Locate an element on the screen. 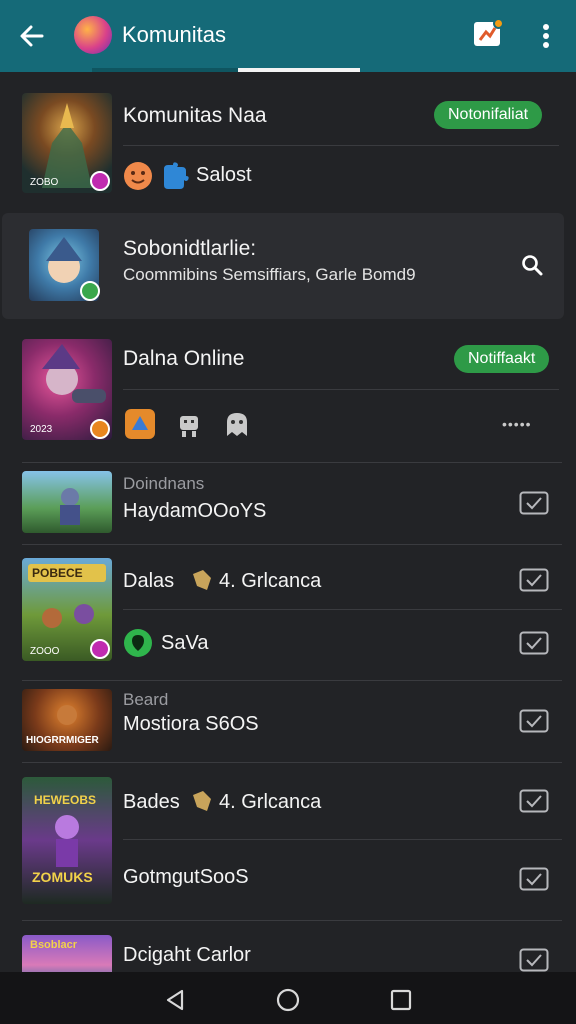 Image resolution: width=576 pixels, height=1024 pixels. thumbnail-caption: ZOBO is located at coordinates (44, 182).